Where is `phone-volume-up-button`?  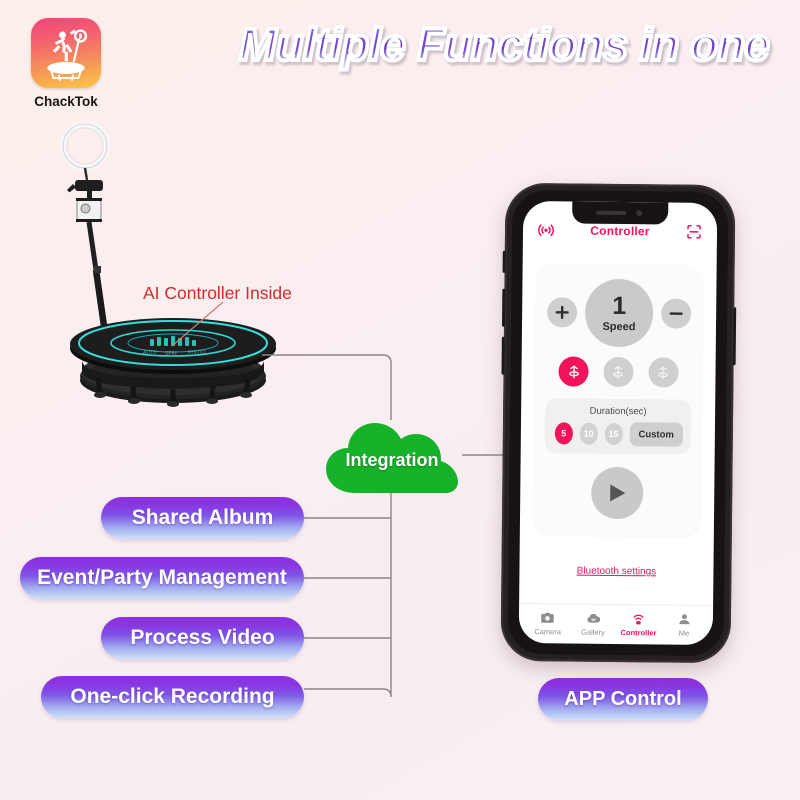
phone-volume-up-button is located at coordinates (504, 307).